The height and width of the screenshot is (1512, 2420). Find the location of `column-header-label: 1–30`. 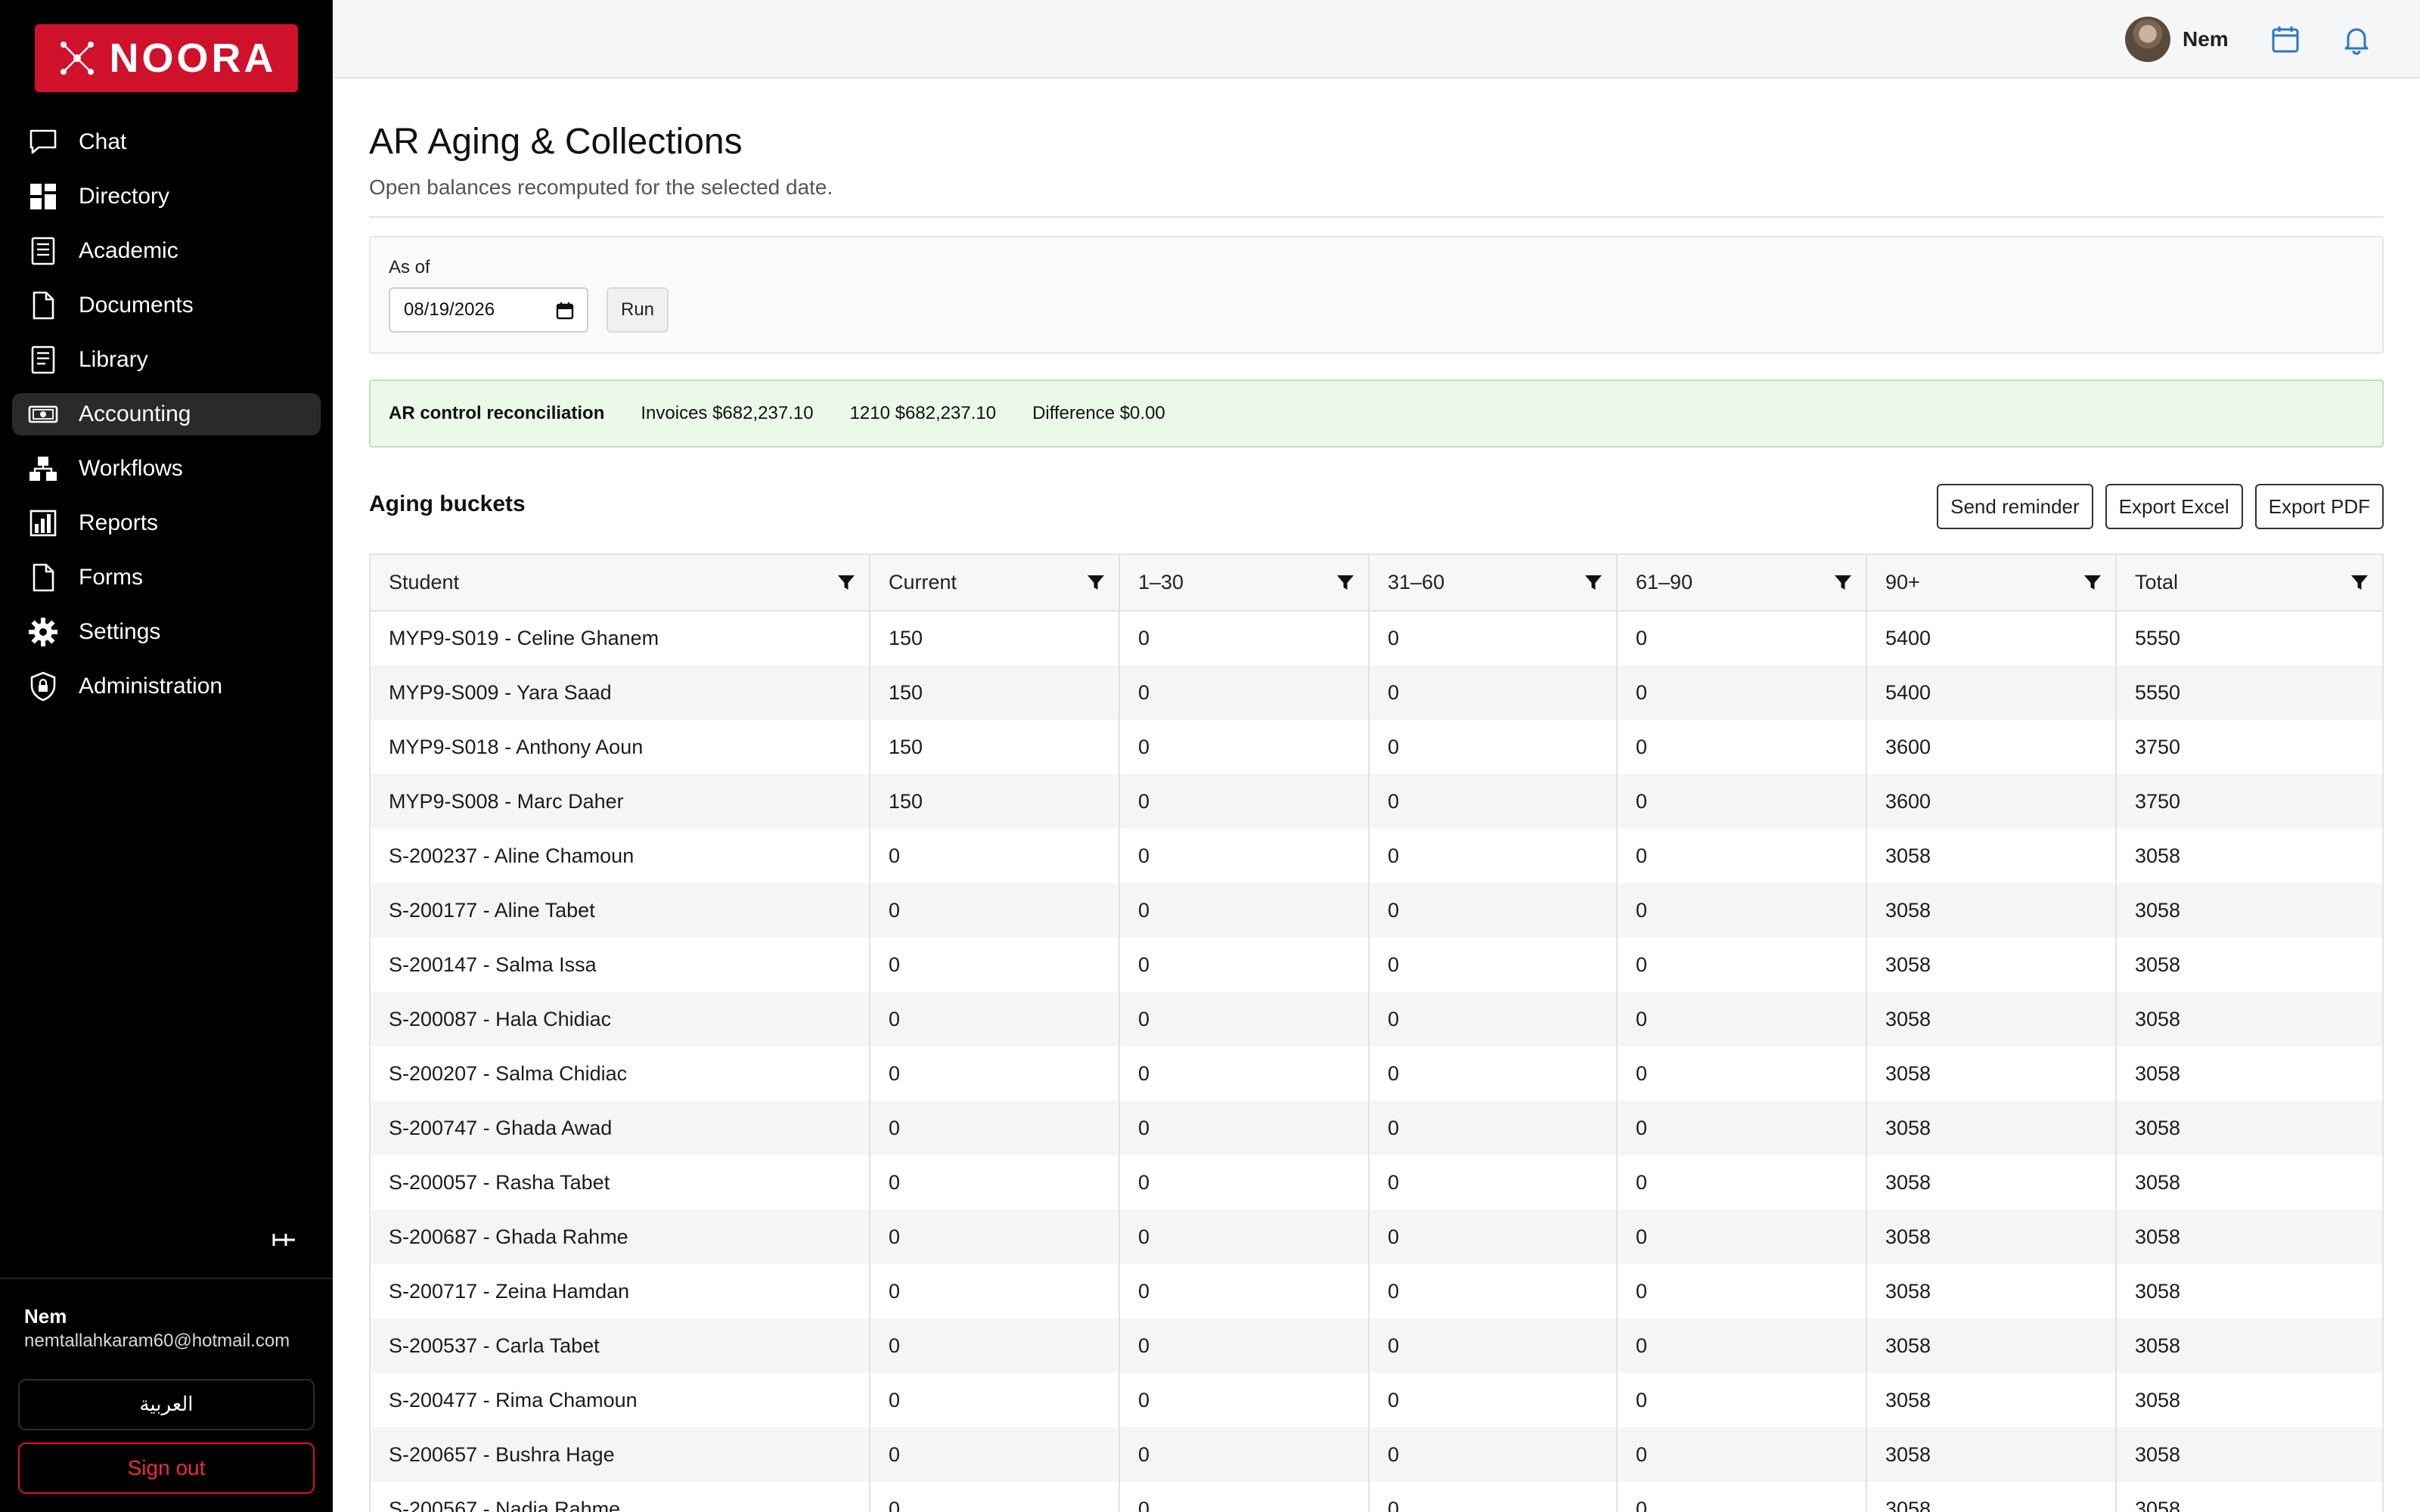

column-header-label: 1–30 is located at coordinates (1161, 582).